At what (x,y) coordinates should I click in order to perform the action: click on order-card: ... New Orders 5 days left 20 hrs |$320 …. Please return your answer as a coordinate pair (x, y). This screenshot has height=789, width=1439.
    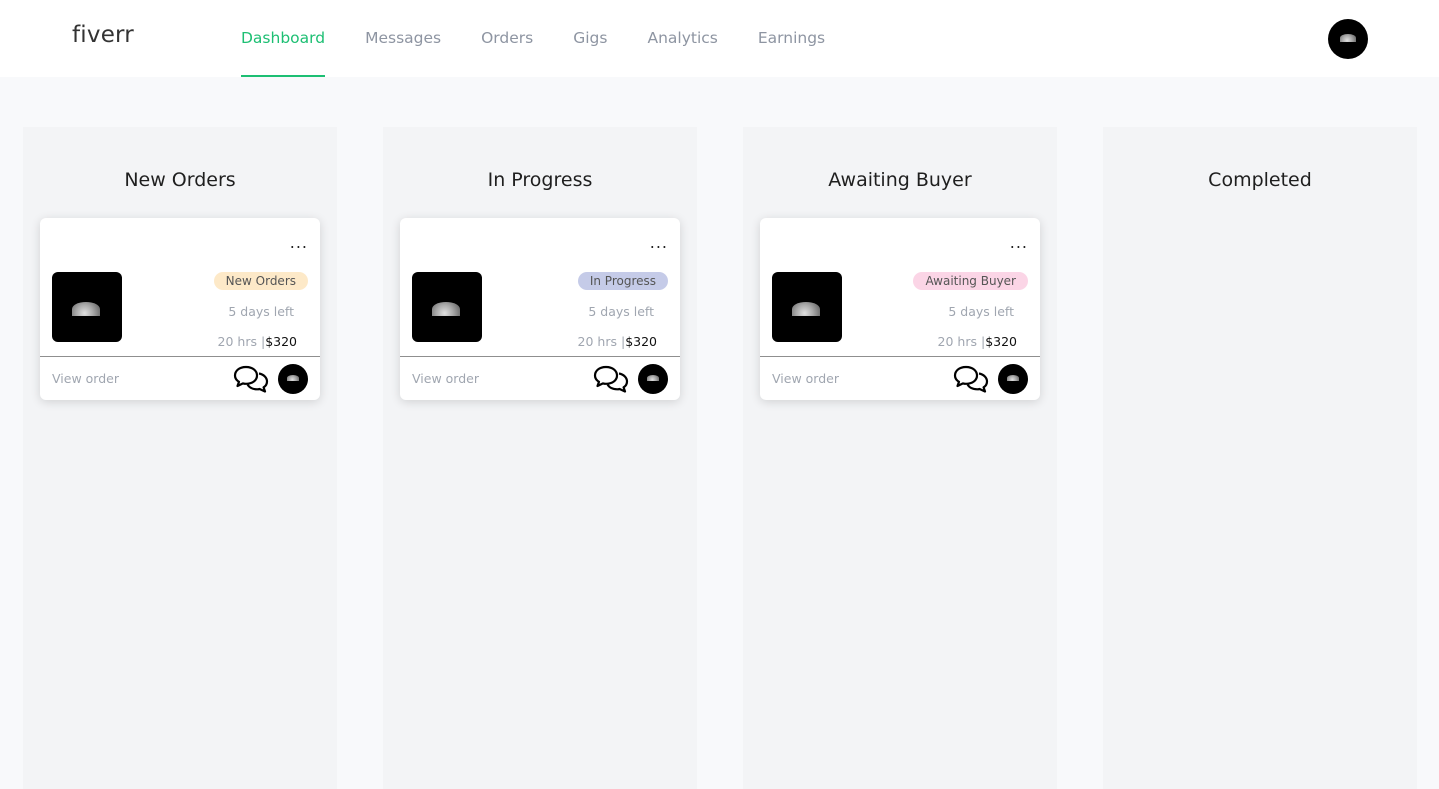
    Looking at the image, I should click on (180, 309).